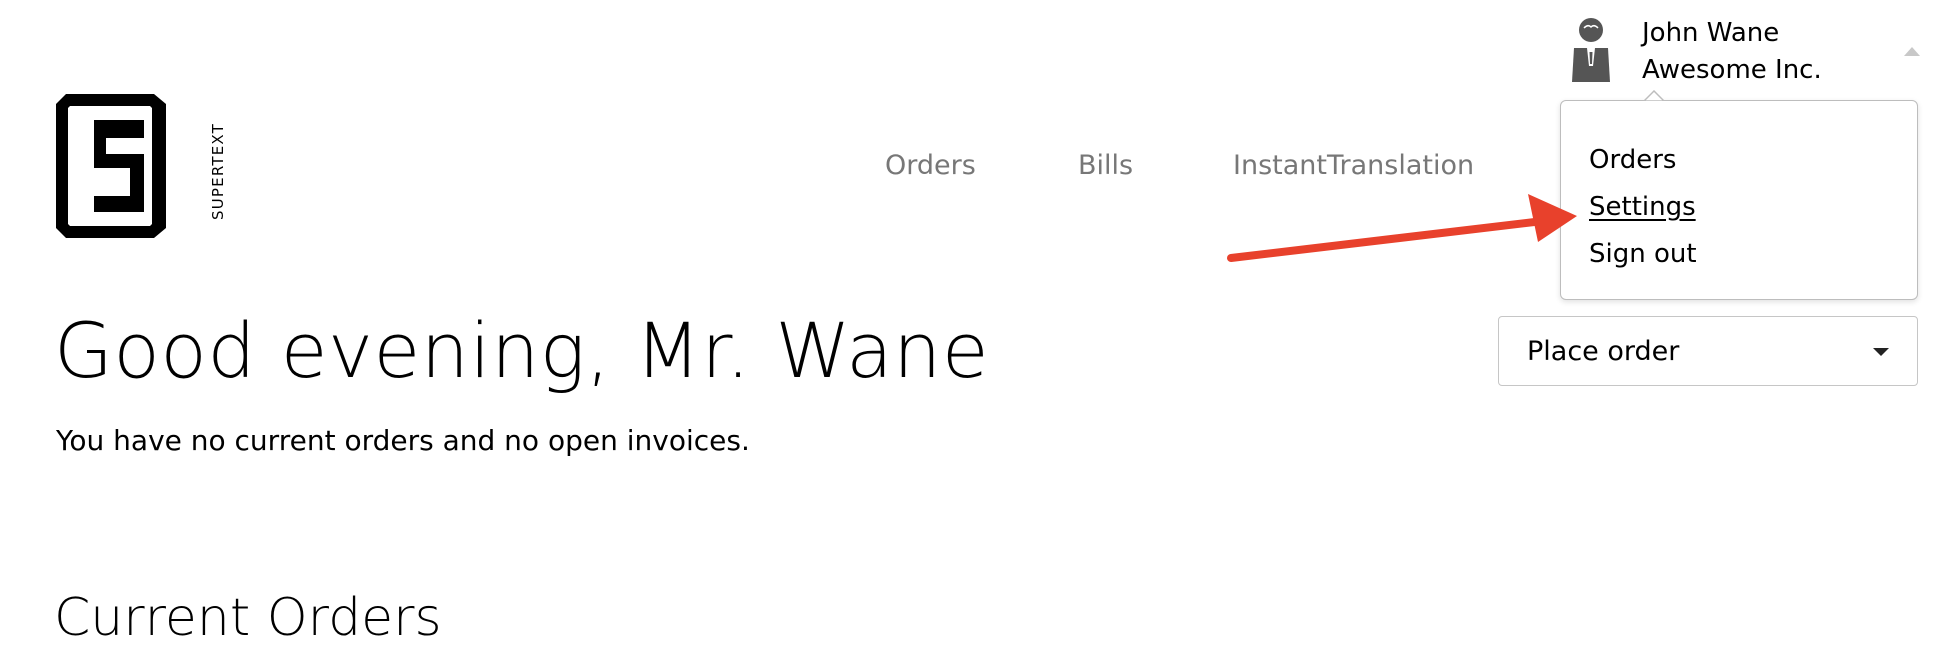  Describe the element at coordinates (1708, 351) in the screenshot. I see `place-order-dropdown: Place order` at that location.